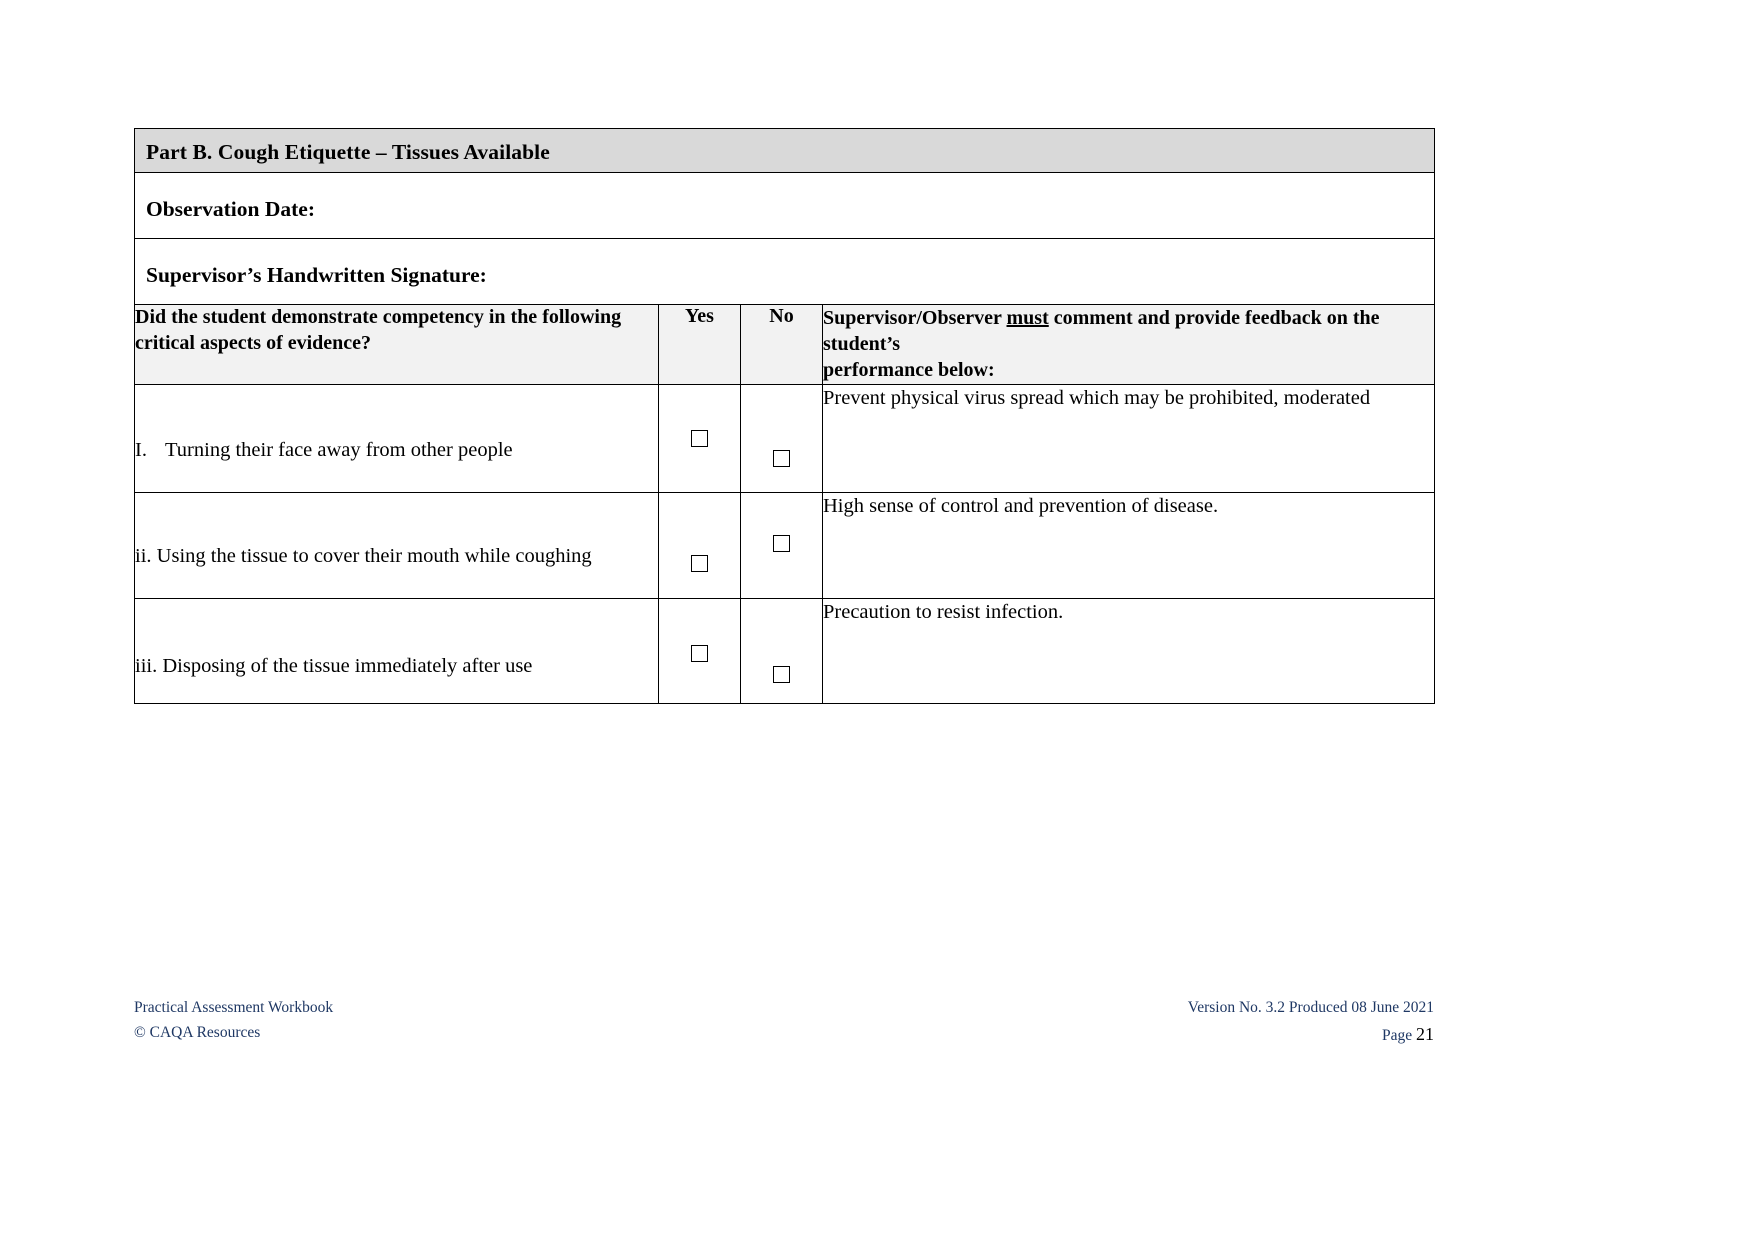  Describe the element at coordinates (230, 209) in the screenshot. I see `observation-date-label: Observation Date:` at that location.